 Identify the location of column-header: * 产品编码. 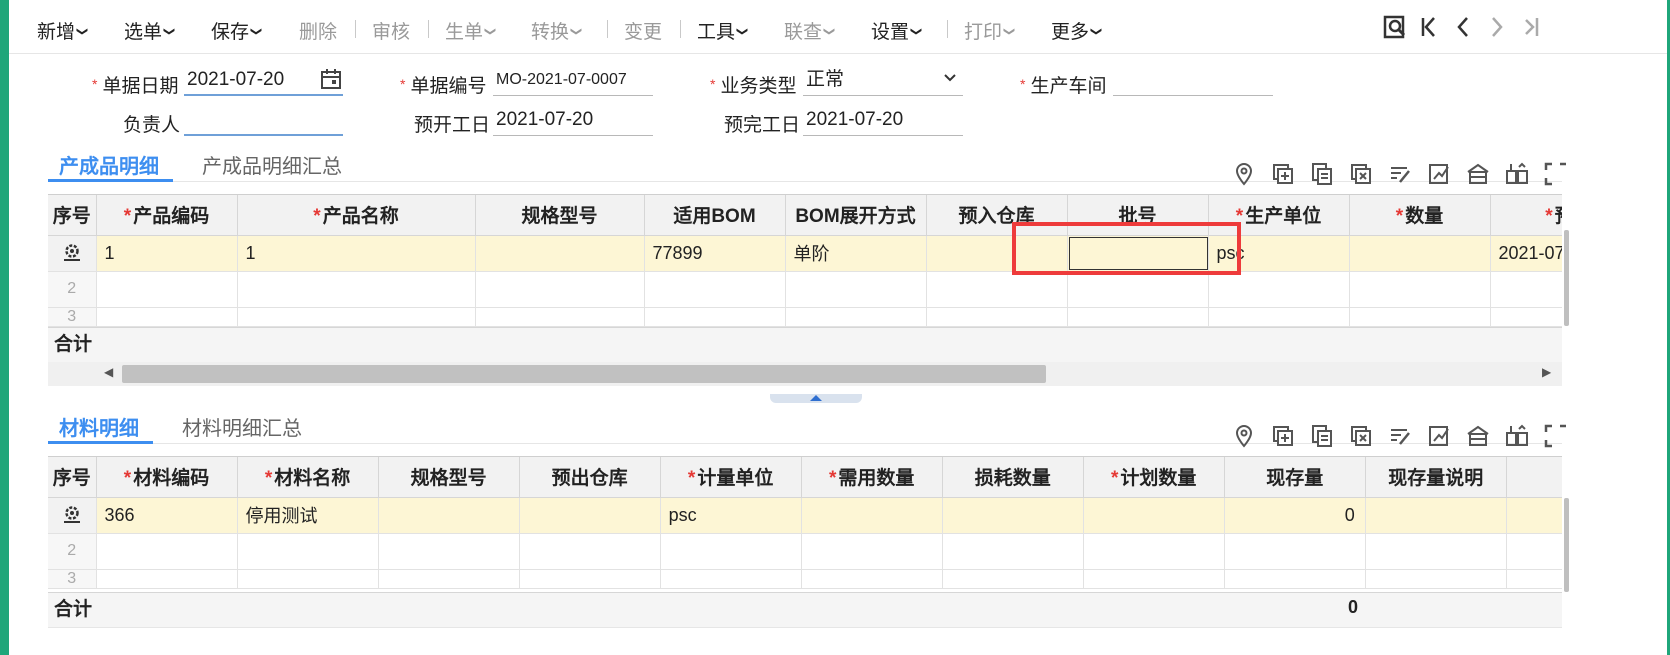
(167, 215).